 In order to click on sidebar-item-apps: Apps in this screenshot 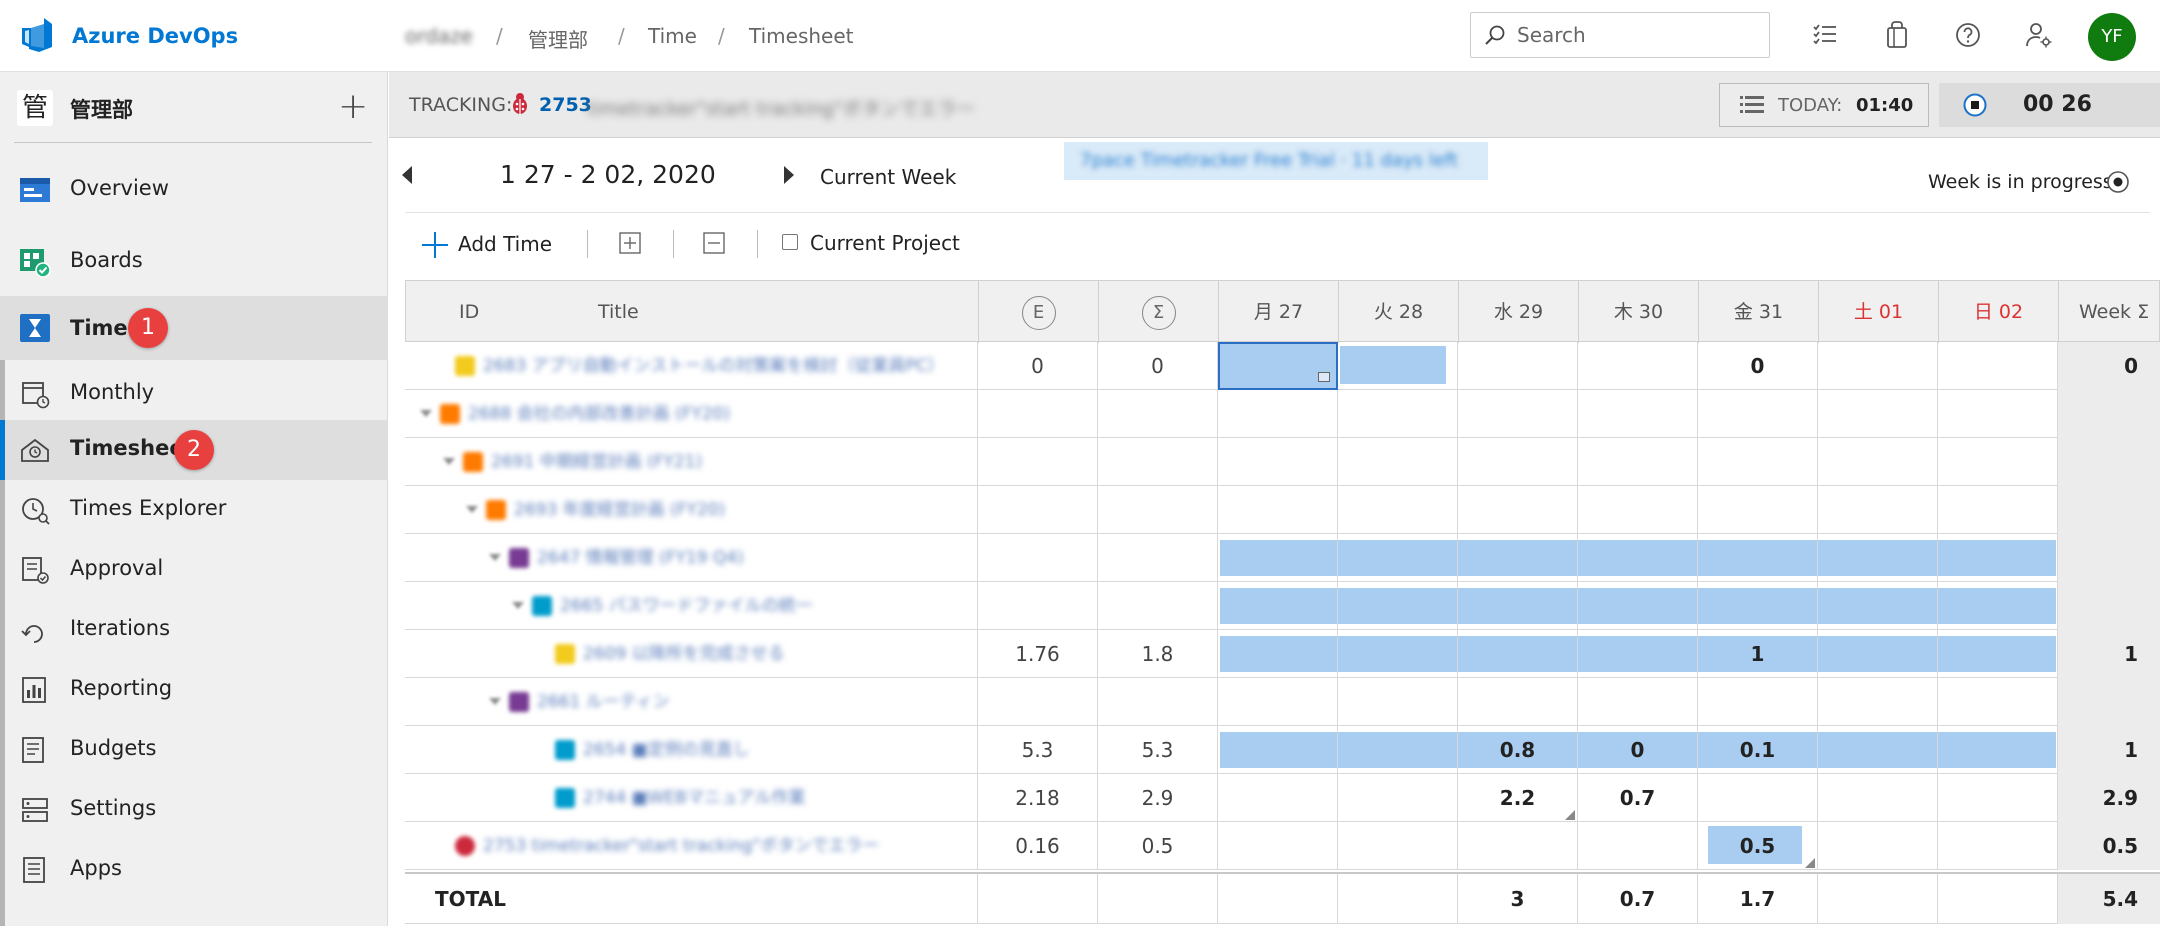, I will do `click(194, 870)`.